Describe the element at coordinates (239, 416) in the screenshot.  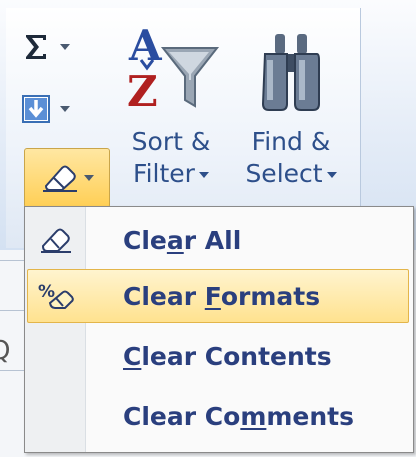
I see `menu-item-label: Clear Comments` at that location.